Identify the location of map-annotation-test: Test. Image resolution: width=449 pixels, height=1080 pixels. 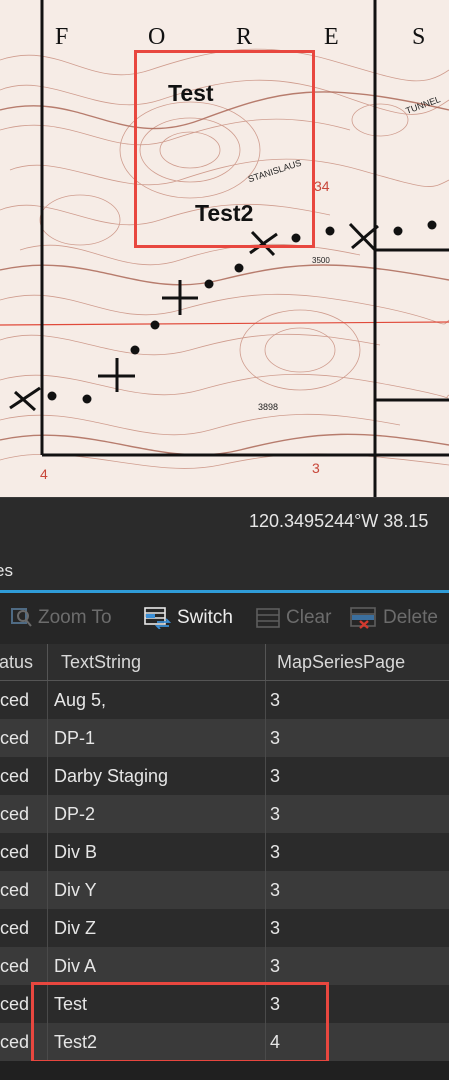
(191, 93).